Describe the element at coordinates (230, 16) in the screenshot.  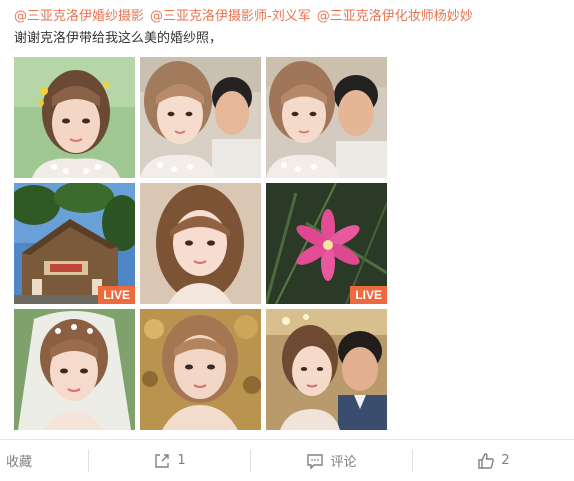
I see `mention-photographer: @三亚克洛伊摄影师-刘义军` at that location.